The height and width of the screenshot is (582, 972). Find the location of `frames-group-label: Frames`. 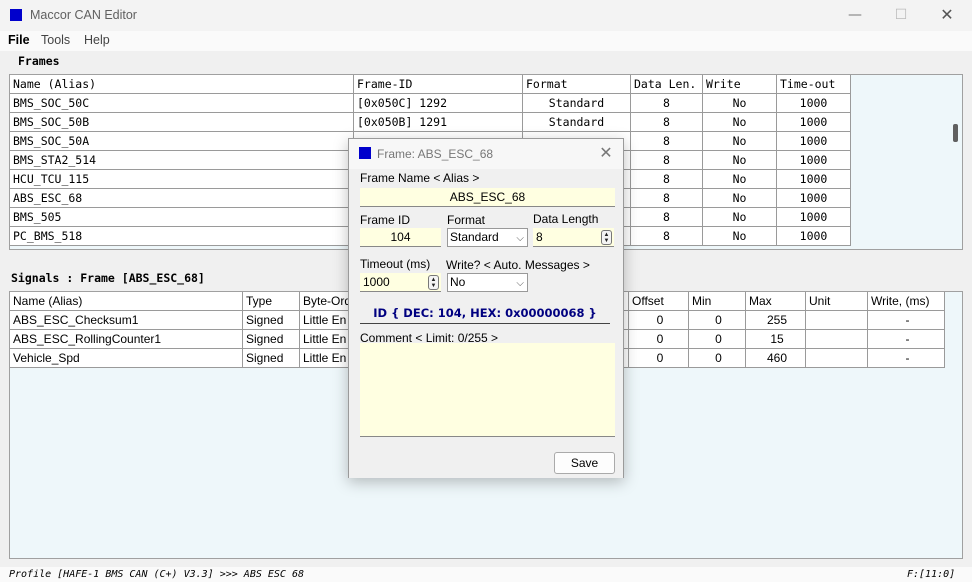

frames-group-label: Frames is located at coordinates (39, 61).